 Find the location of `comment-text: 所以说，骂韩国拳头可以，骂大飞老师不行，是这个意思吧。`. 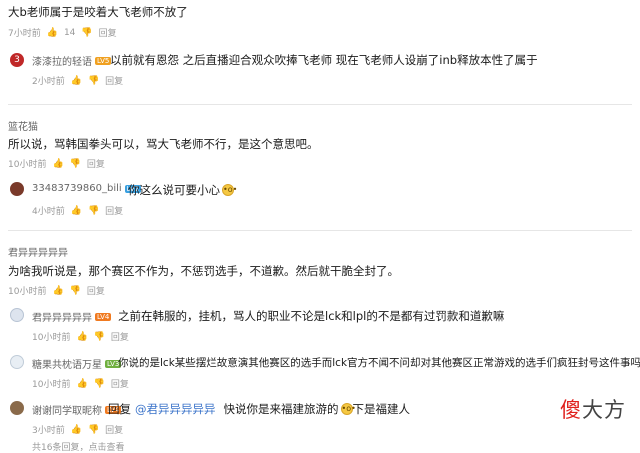

comment-text: 所以说，骂韩国拳头可以，骂大飞老师不行，是这个意思吧。 is located at coordinates (163, 144).